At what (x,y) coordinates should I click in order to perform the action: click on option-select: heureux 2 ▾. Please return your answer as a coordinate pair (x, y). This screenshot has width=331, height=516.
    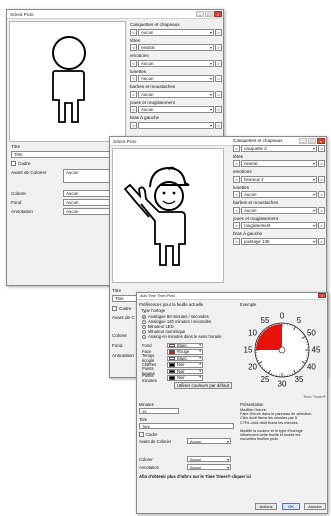
    Looking at the image, I should click on (279, 179).